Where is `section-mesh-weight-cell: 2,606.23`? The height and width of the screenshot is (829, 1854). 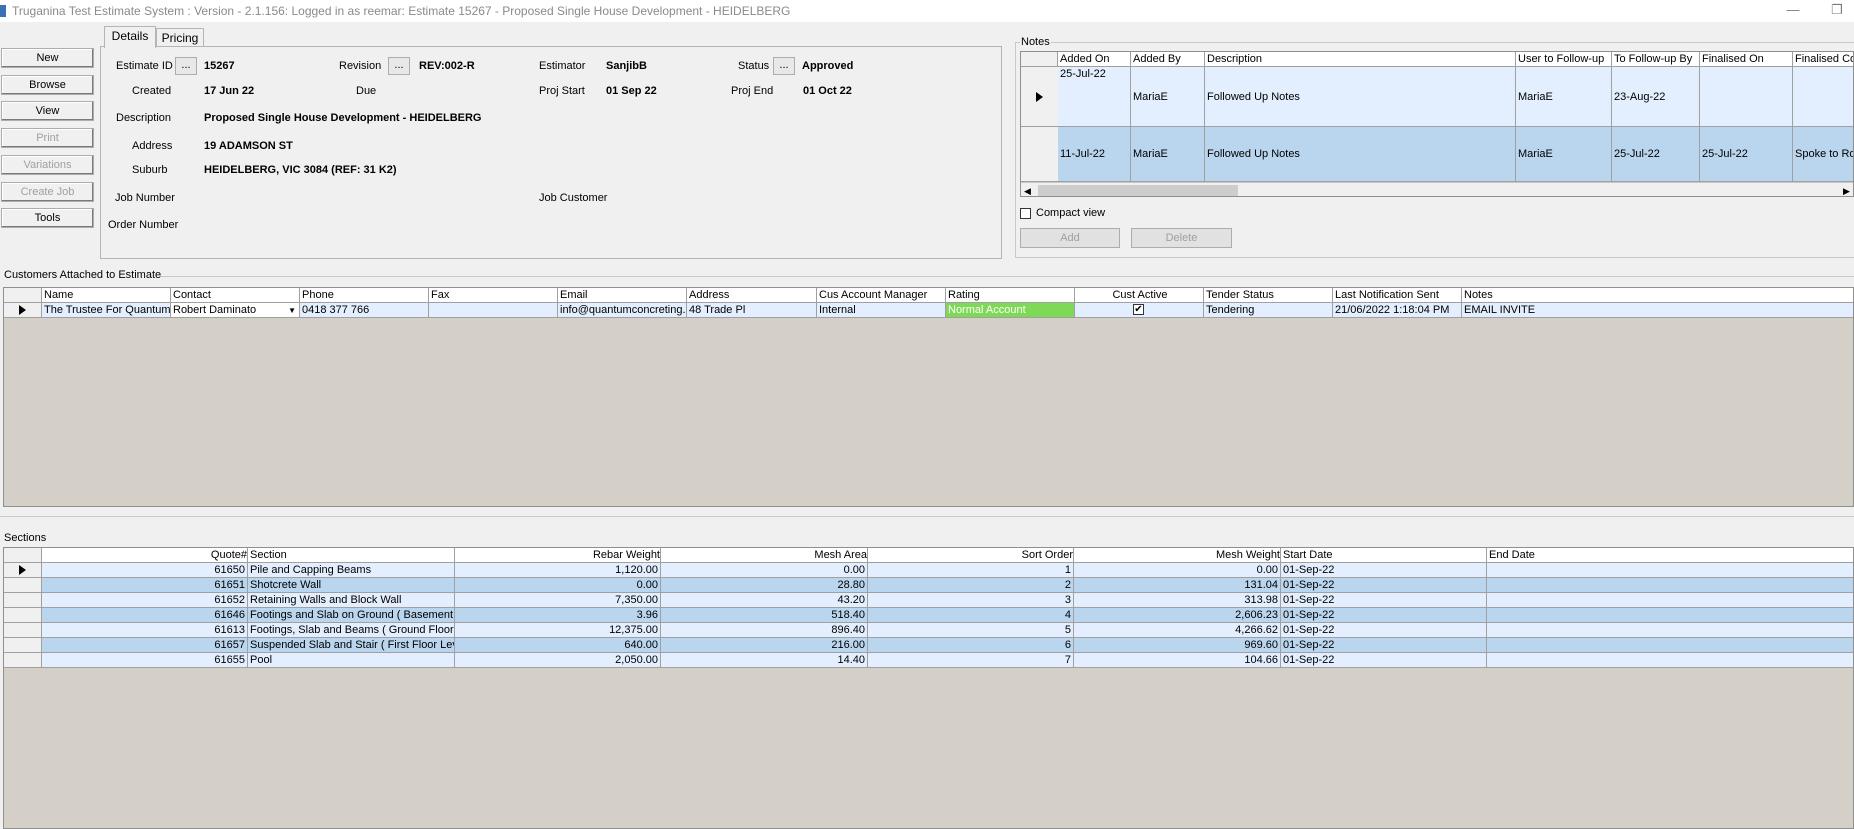 section-mesh-weight-cell: 2,606.23 is located at coordinates (1177, 615).